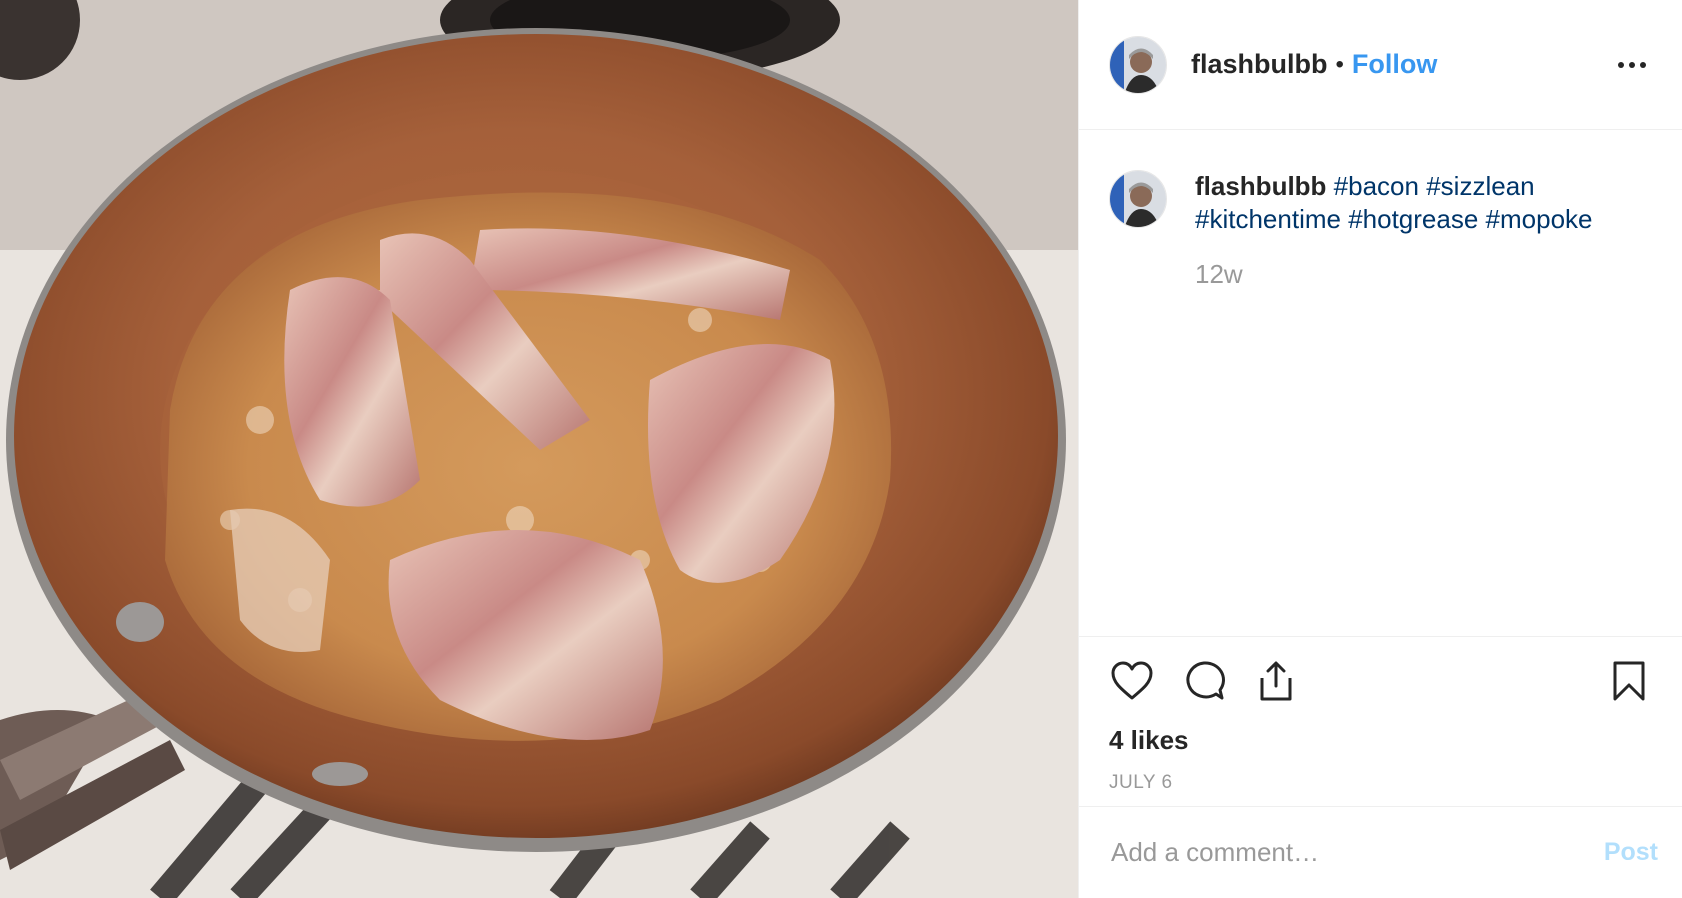  Describe the element at coordinates (1259, 64) in the screenshot. I see `header-username: flashbulbb` at that location.